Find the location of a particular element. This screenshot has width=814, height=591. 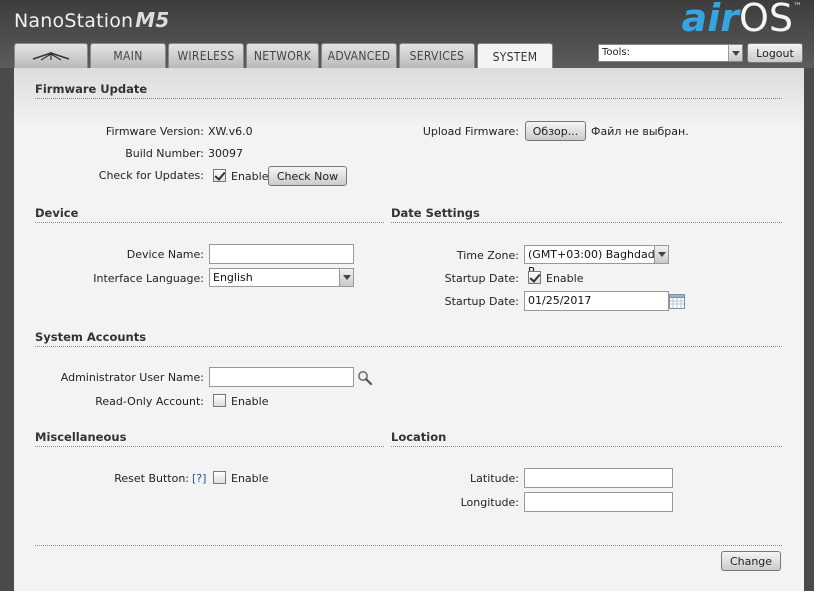

admin-username-label: Administrator User Name: is located at coordinates (132, 377).